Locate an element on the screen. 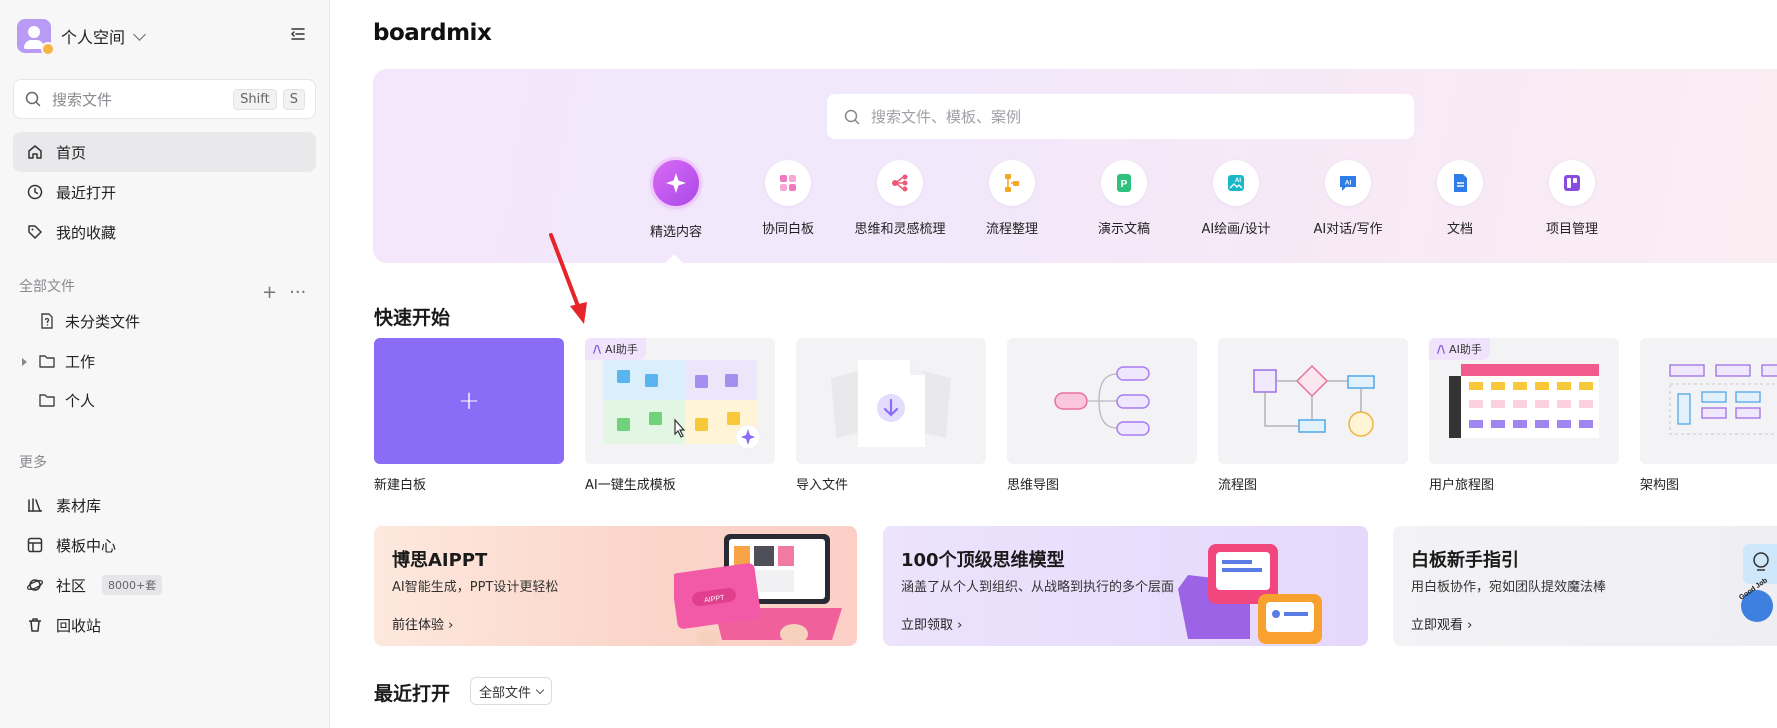 The width and height of the screenshot is (1777, 728). community-badge: 8000+套 is located at coordinates (132, 585).